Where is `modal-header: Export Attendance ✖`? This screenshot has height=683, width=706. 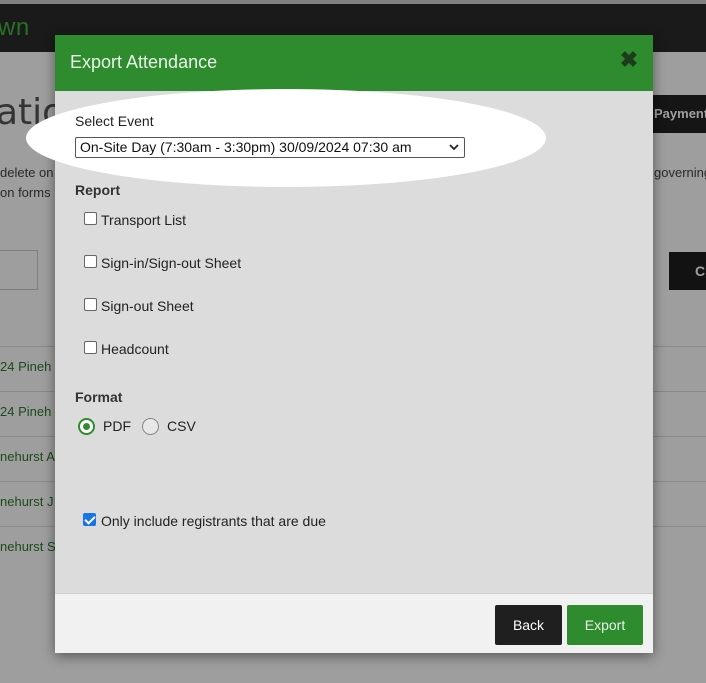
modal-header: Export Attendance ✖ is located at coordinates (354, 63).